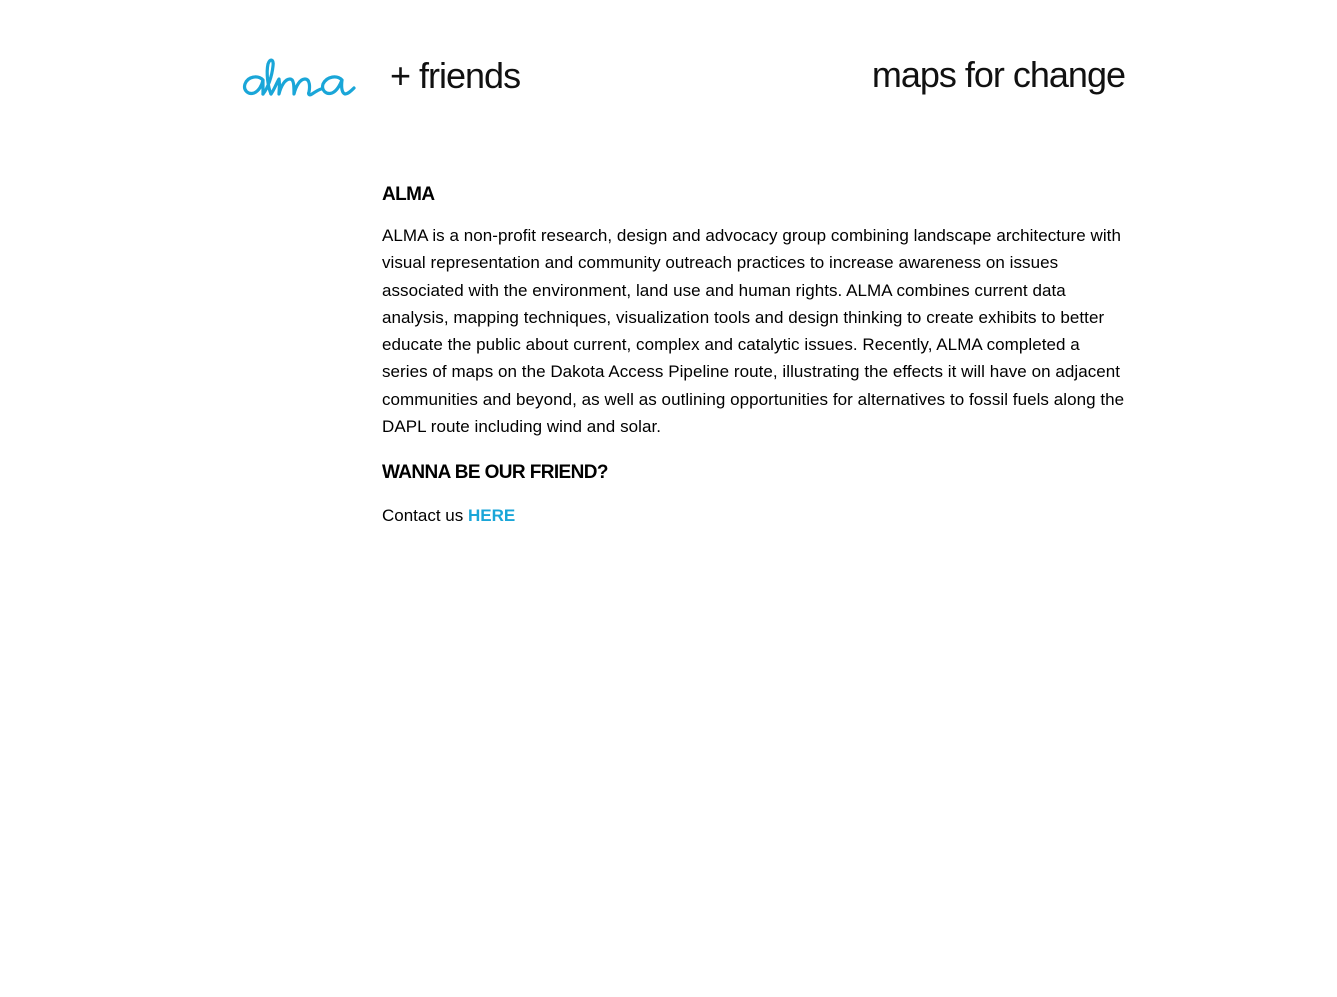 The image size is (1337, 997). I want to click on contact-here-link: HERE, so click(491, 515).